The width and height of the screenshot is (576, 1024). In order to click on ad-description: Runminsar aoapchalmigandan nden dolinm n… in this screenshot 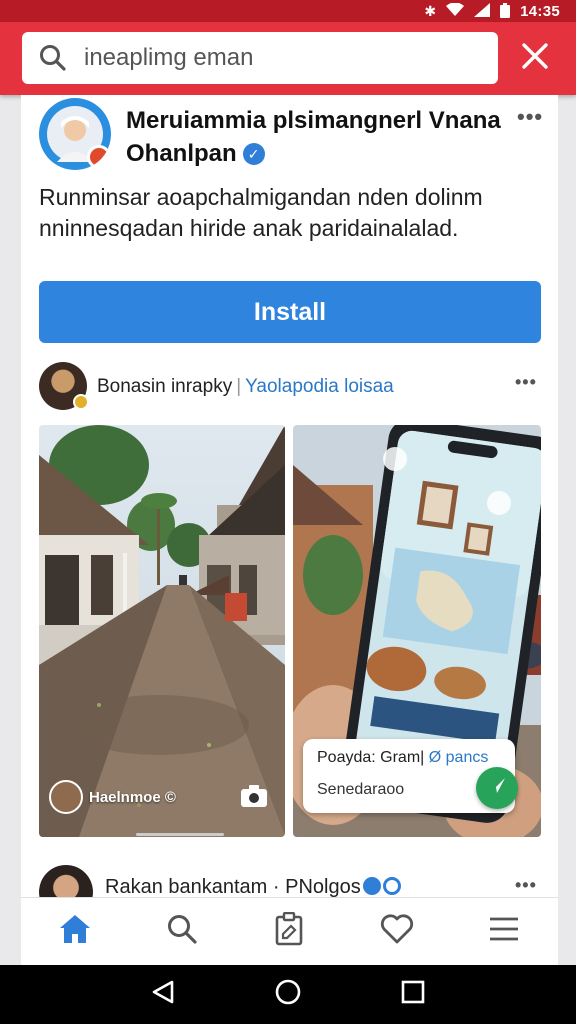, I will do `click(261, 212)`.